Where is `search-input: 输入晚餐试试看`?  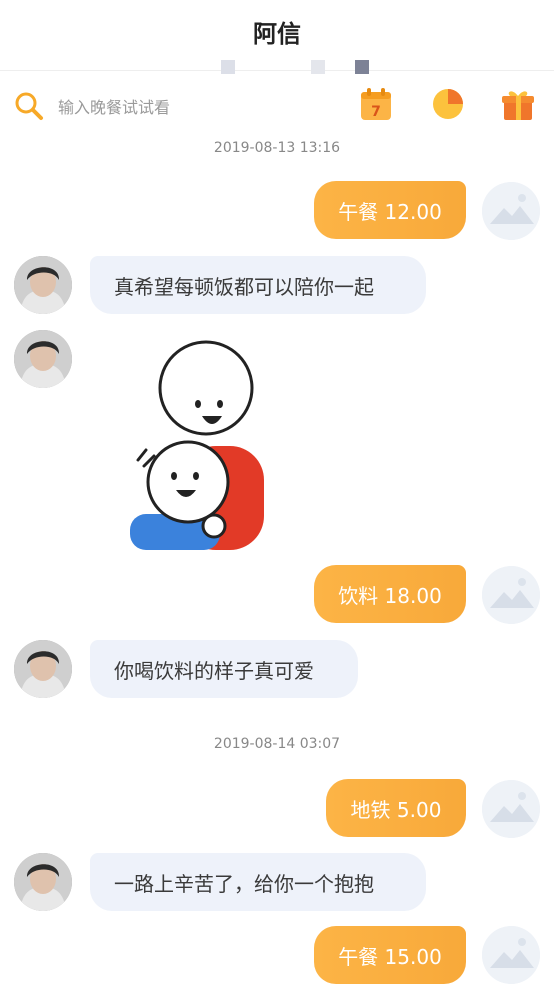 search-input: 输入晚餐试试看 is located at coordinates (114, 106).